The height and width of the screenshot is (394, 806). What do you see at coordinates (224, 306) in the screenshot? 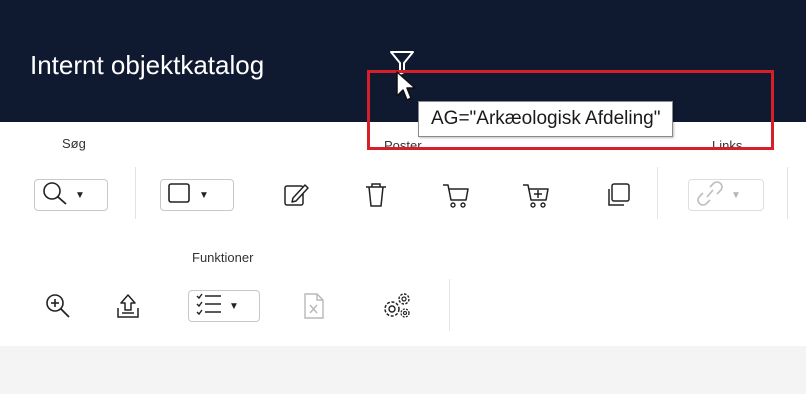
I see `checklist-dropdown: ▼` at bounding box center [224, 306].